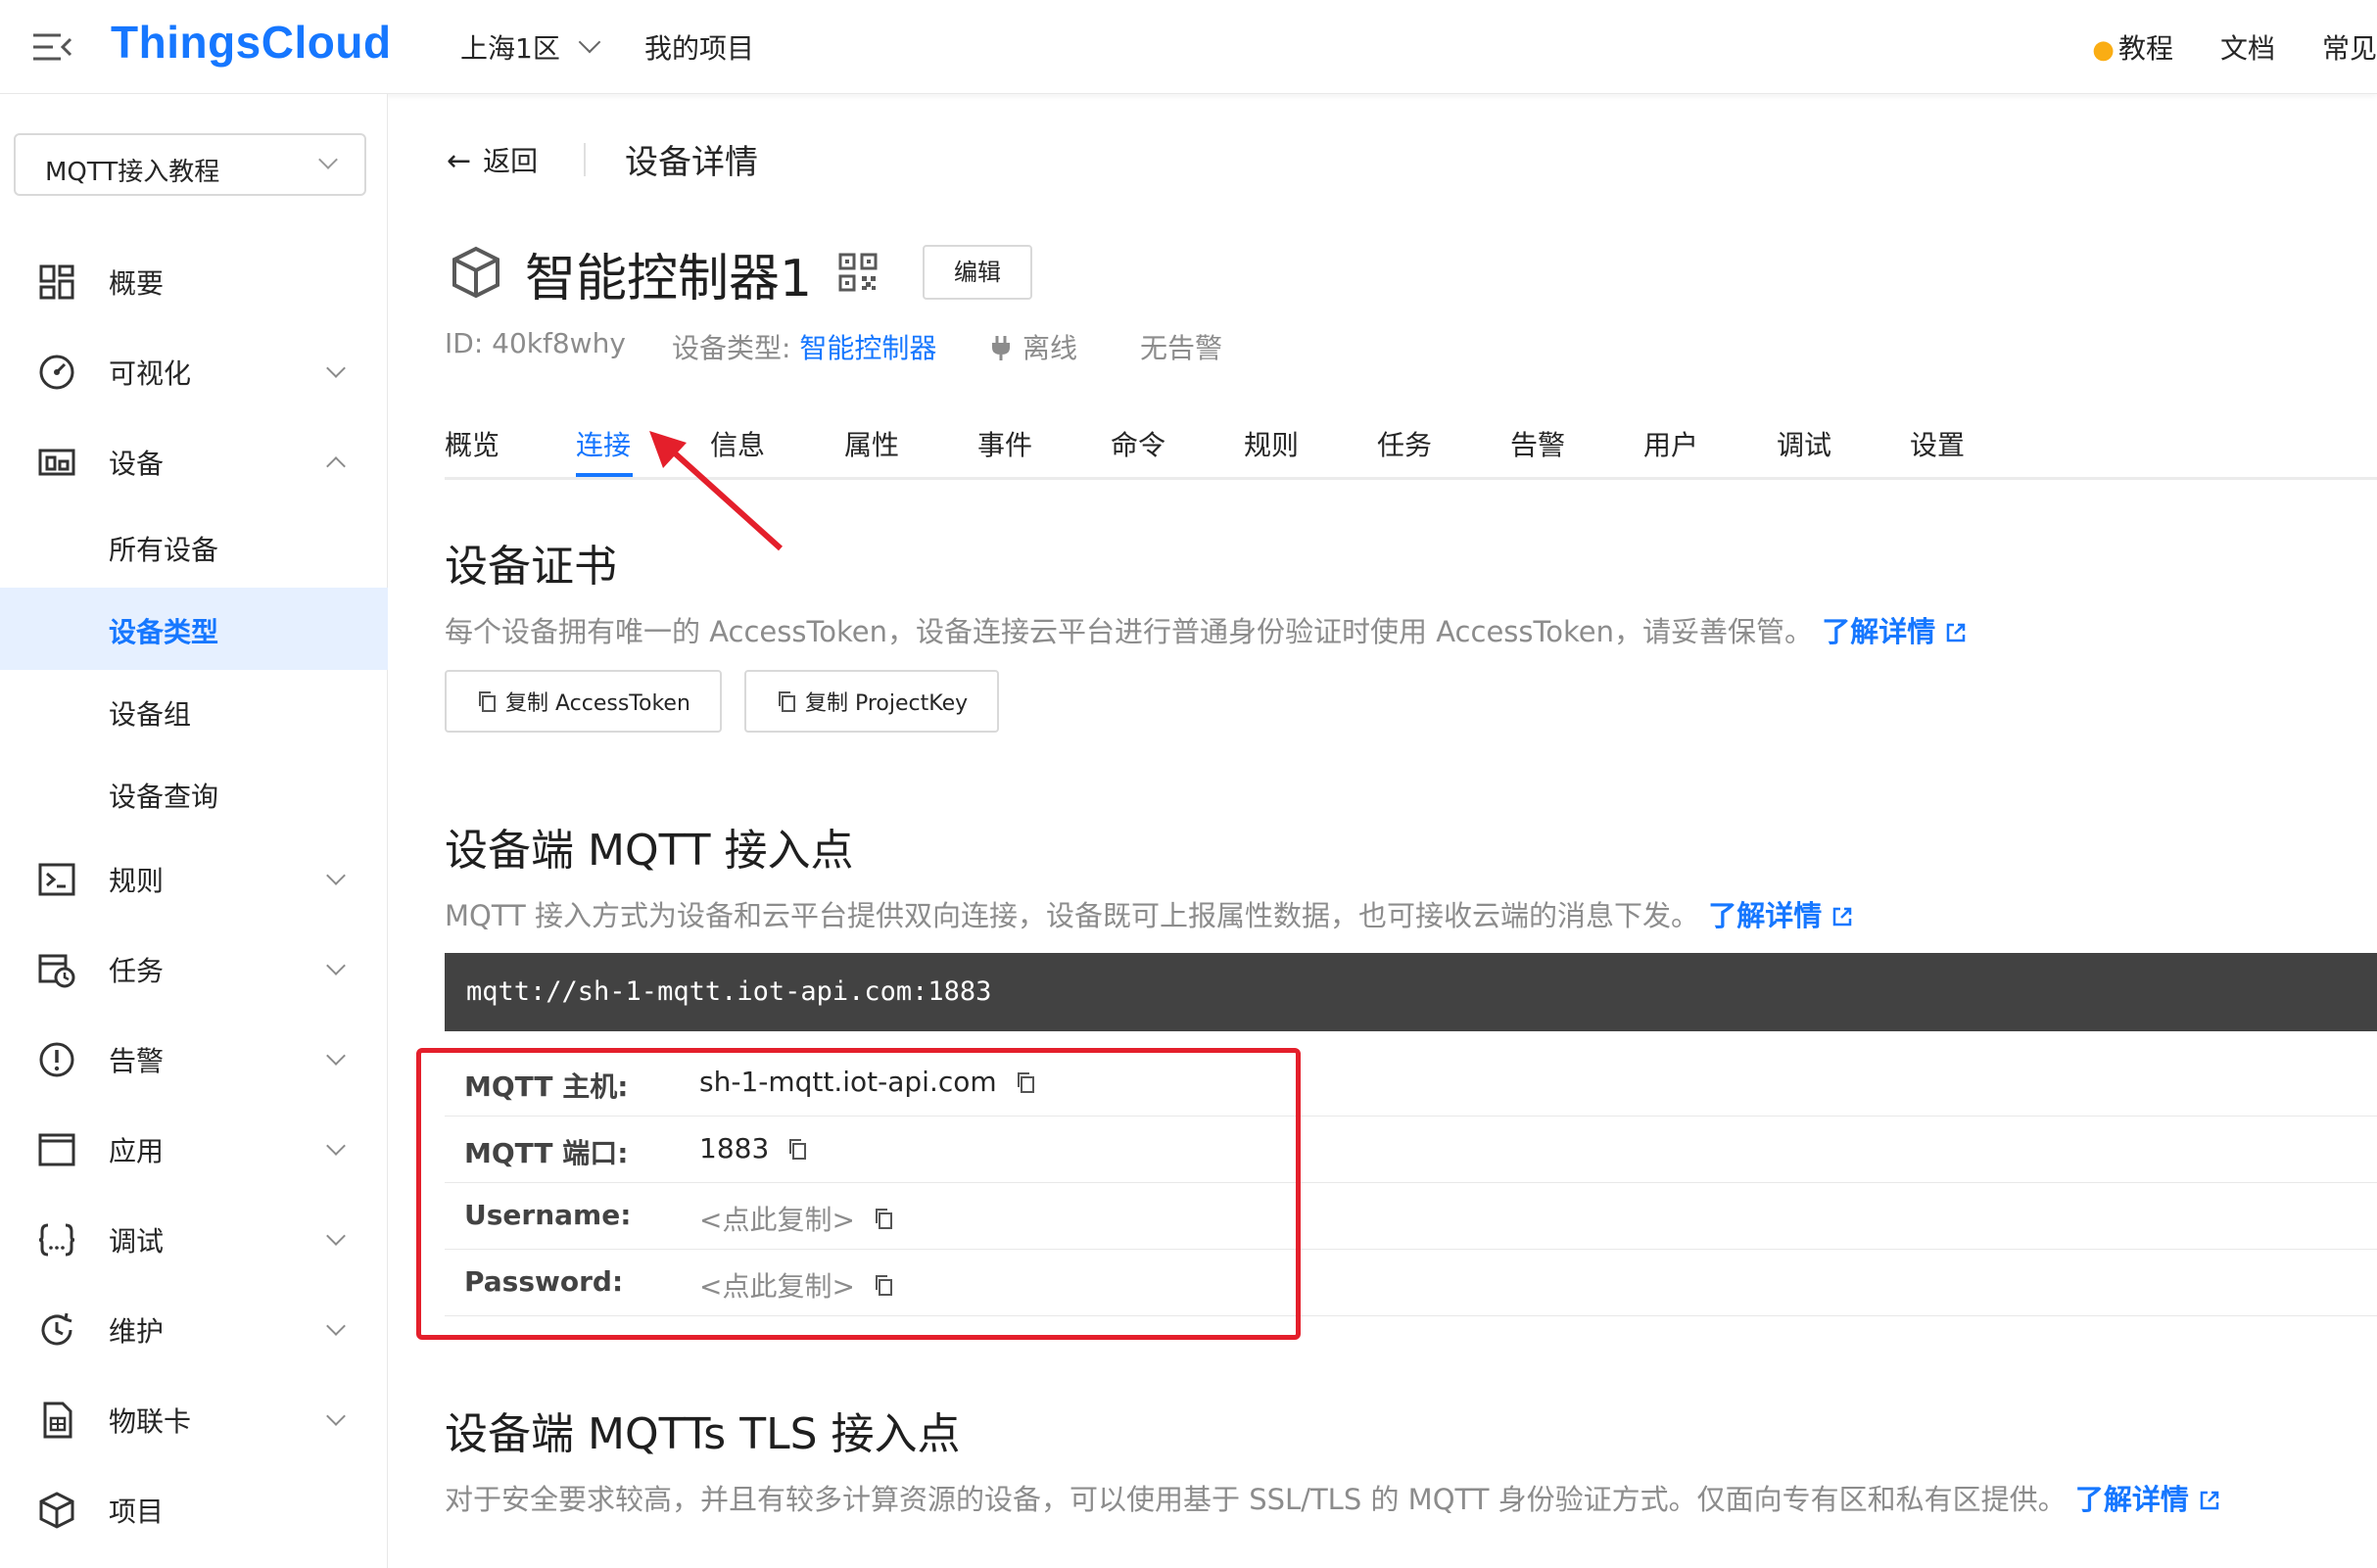 The height and width of the screenshot is (1568, 2377). Describe the element at coordinates (977, 272) in the screenshot. I see `edit-button: 编辑` at that location.